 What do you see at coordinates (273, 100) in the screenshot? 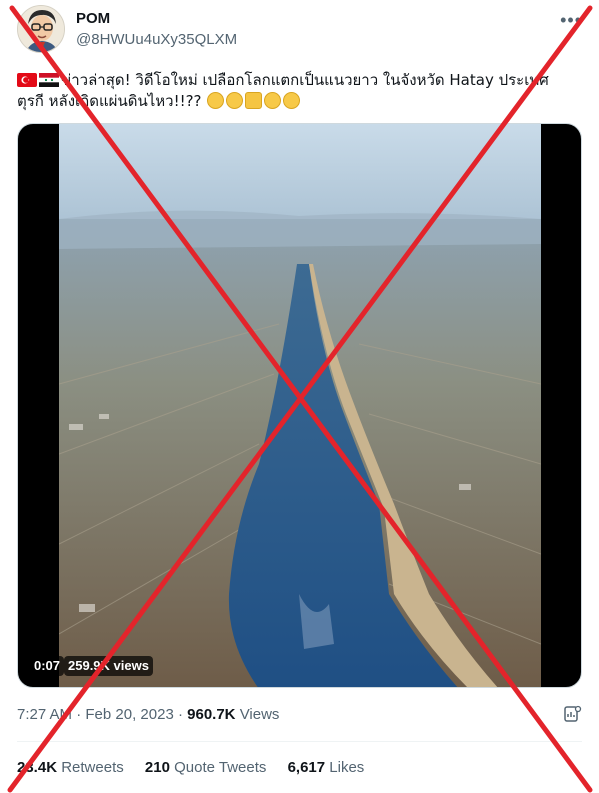
I see `grimacing-face-icon` at bounding box center [273, 100].